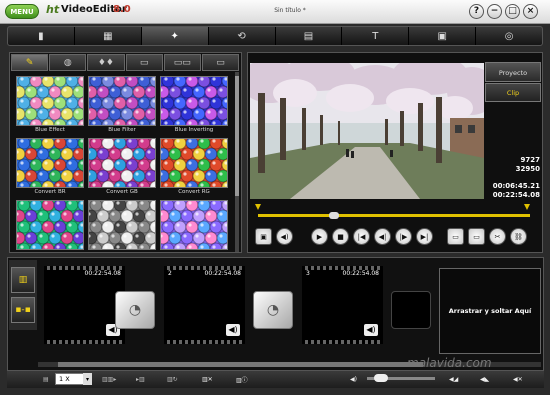 The height and width of the screenshot is (395, 550). Describe the element at coordinates (140, 379) in the screenshot. I see `merge-icon: ▸▥` at that location.